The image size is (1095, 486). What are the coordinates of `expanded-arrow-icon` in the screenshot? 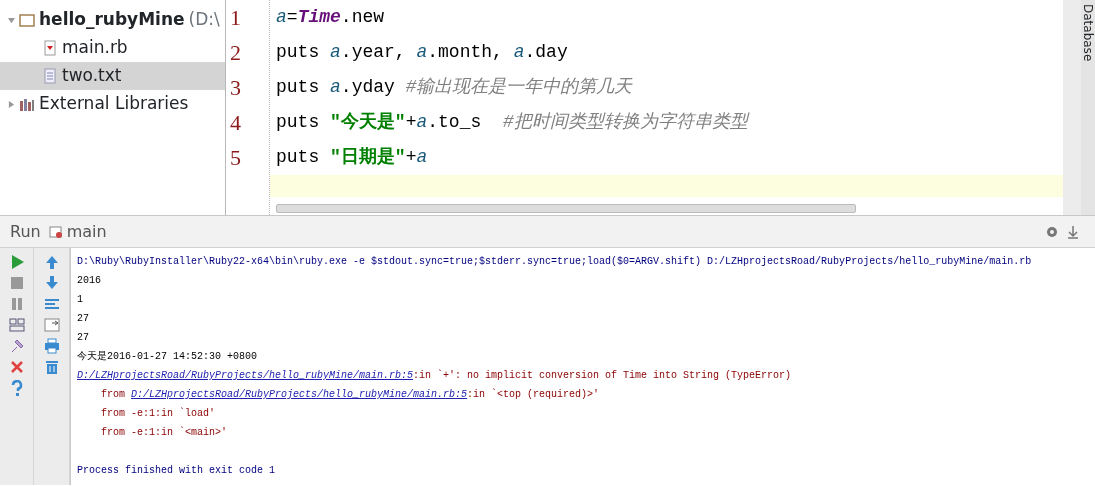 It's located at (11, 20).